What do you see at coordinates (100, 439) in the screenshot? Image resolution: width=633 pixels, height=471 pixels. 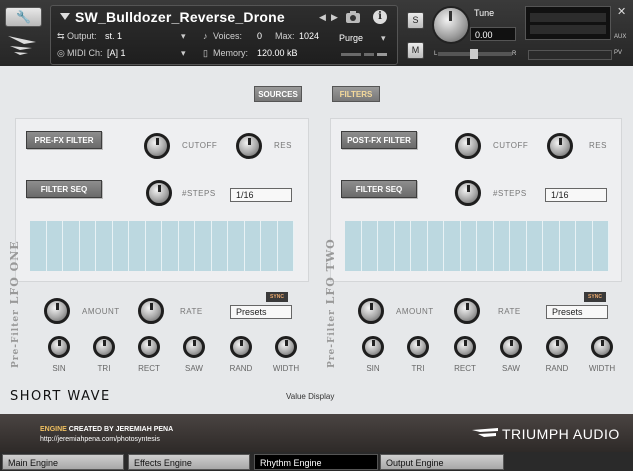 I see `credit-url-link: http://jeremiahpena.com/photosyntesis` at bounding box center [100, 439].